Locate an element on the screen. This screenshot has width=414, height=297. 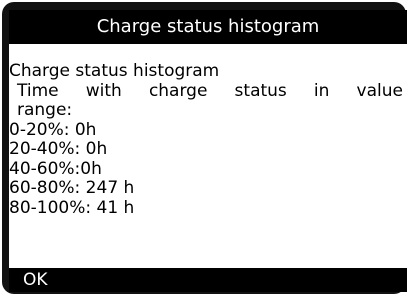
range-80-100: 80-100%: 41 h is located at coordinates (72, 207).